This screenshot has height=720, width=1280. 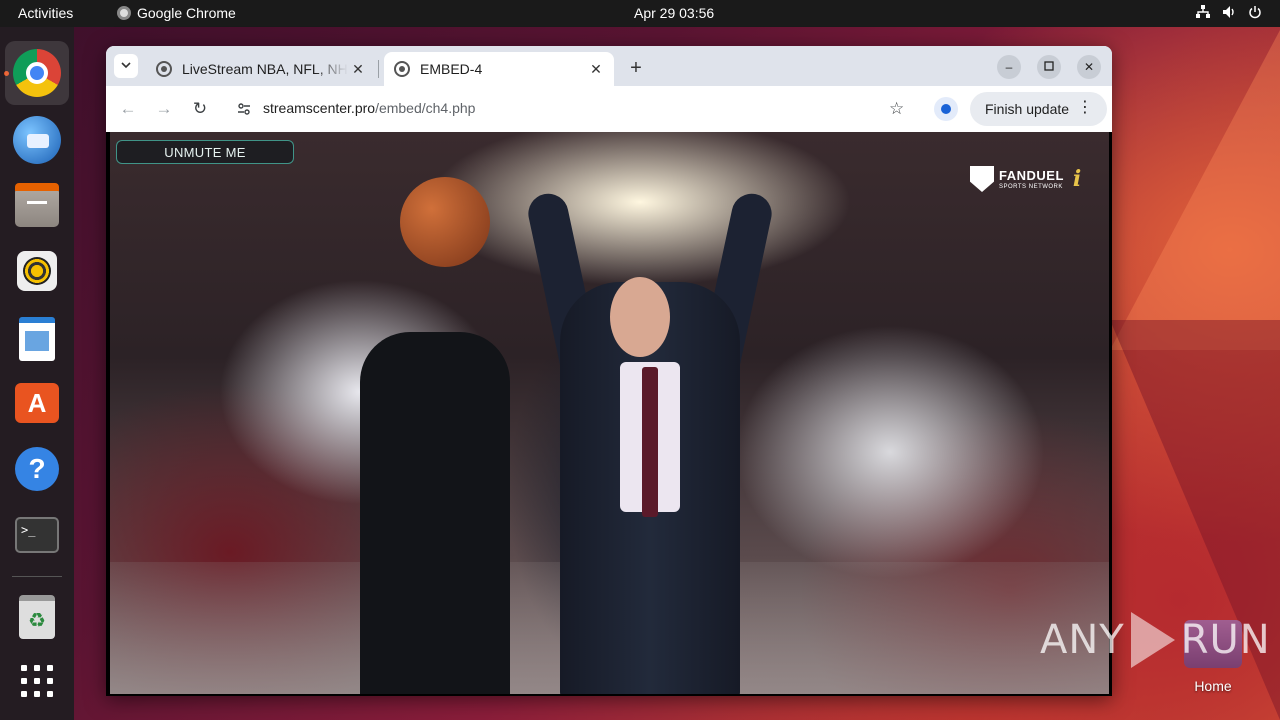 I want to click on tab-title: LiveStream NBA, NFL, NHL, so click(x=265, y=69).